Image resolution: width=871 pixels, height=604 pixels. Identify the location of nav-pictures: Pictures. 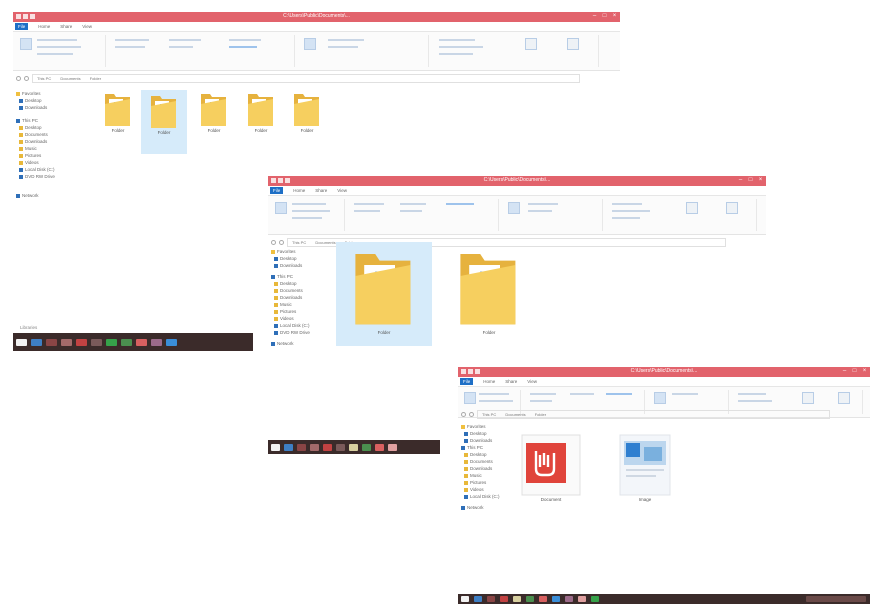
(485, 482).